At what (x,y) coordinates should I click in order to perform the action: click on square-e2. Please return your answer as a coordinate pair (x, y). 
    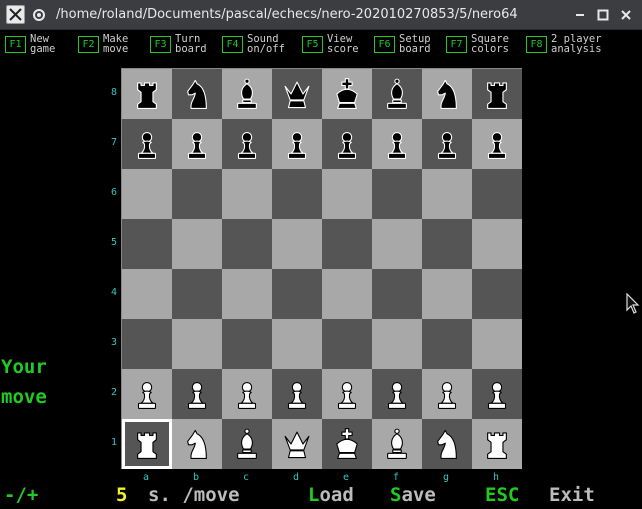
    Looking at the image, I should click on (347, 394).